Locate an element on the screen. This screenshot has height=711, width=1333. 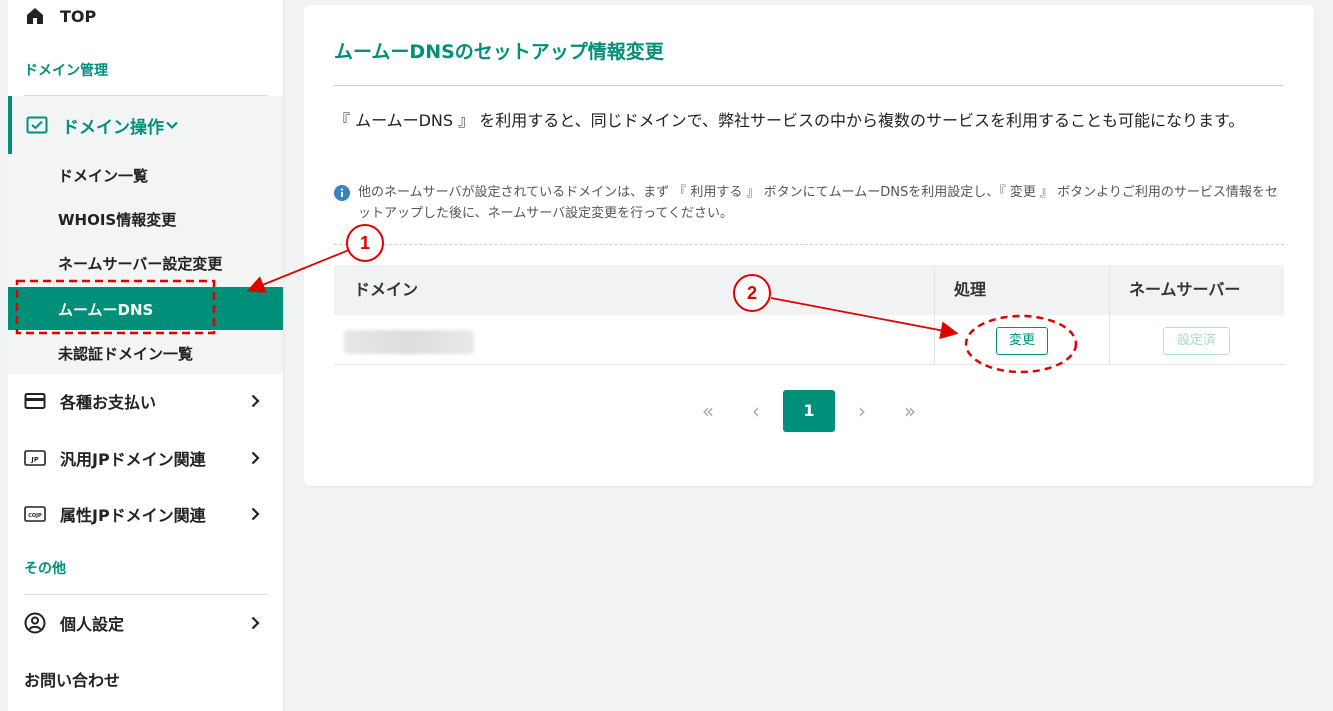
pagination-last: » is located at coordinates (910, 411).